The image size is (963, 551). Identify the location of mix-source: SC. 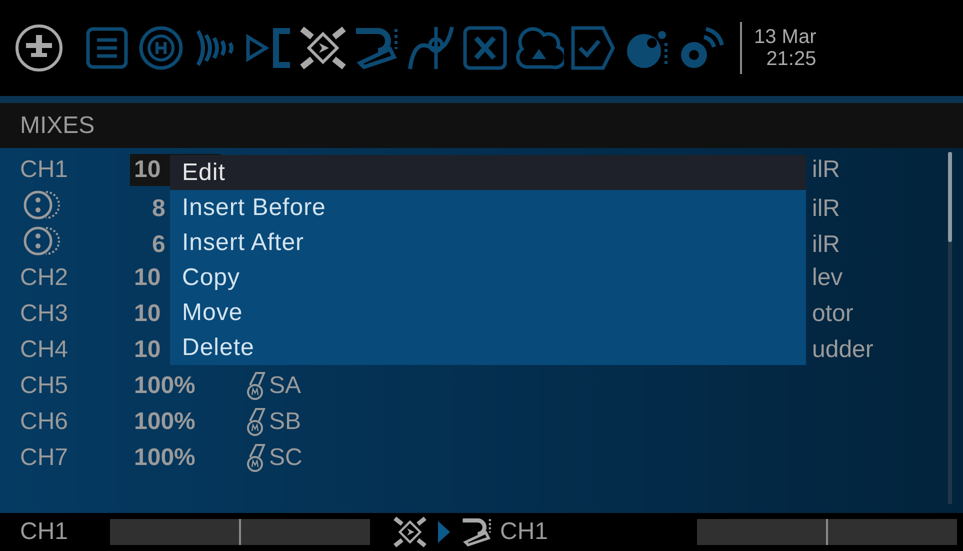
(285, 458).